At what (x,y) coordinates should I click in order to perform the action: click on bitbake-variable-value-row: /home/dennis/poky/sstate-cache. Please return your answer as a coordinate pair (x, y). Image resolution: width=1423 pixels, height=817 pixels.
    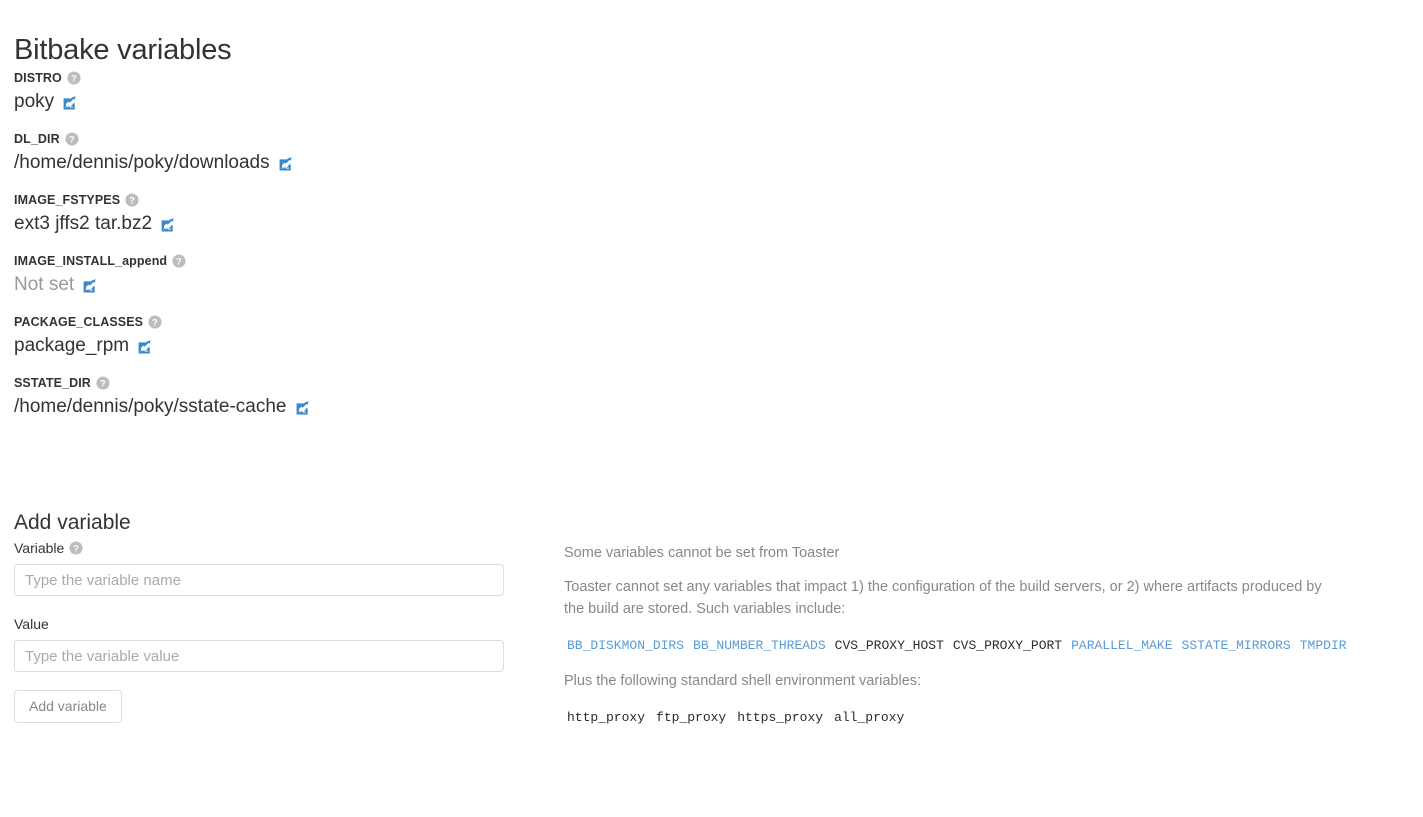
    Looking at the image, I should click on (274, 407).